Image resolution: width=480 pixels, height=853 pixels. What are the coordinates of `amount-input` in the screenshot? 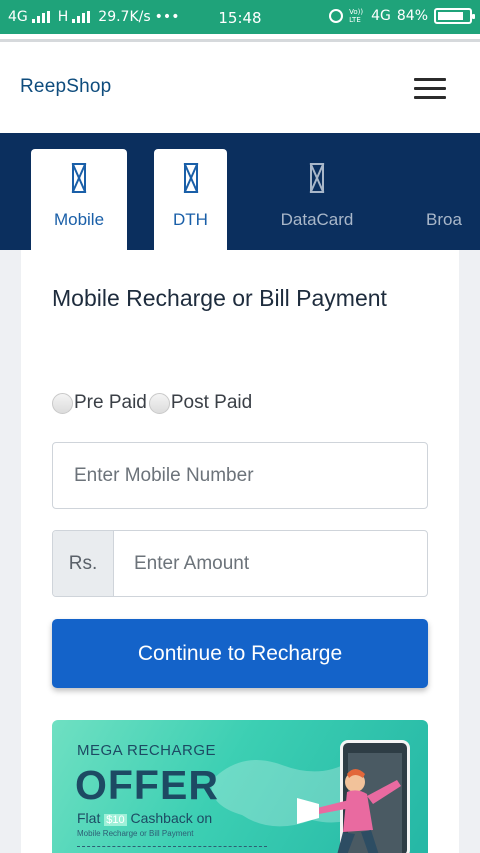 It's located at (270, 563).